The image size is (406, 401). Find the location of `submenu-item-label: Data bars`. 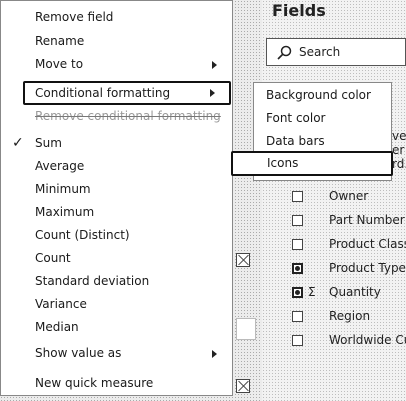

submenu-item-label: Data bars is located at coordinates (295, 141).